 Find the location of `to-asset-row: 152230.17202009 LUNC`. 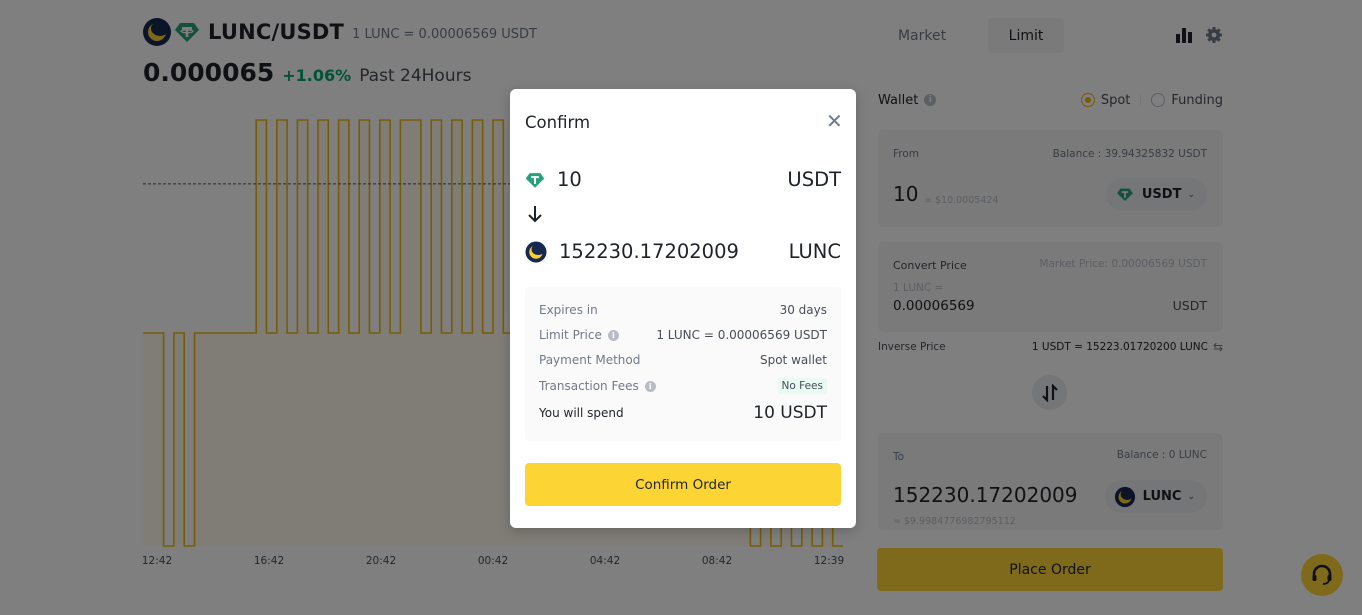

to-asset-row: 152230.17202009 LUNC is located at coordinates (683, 251).